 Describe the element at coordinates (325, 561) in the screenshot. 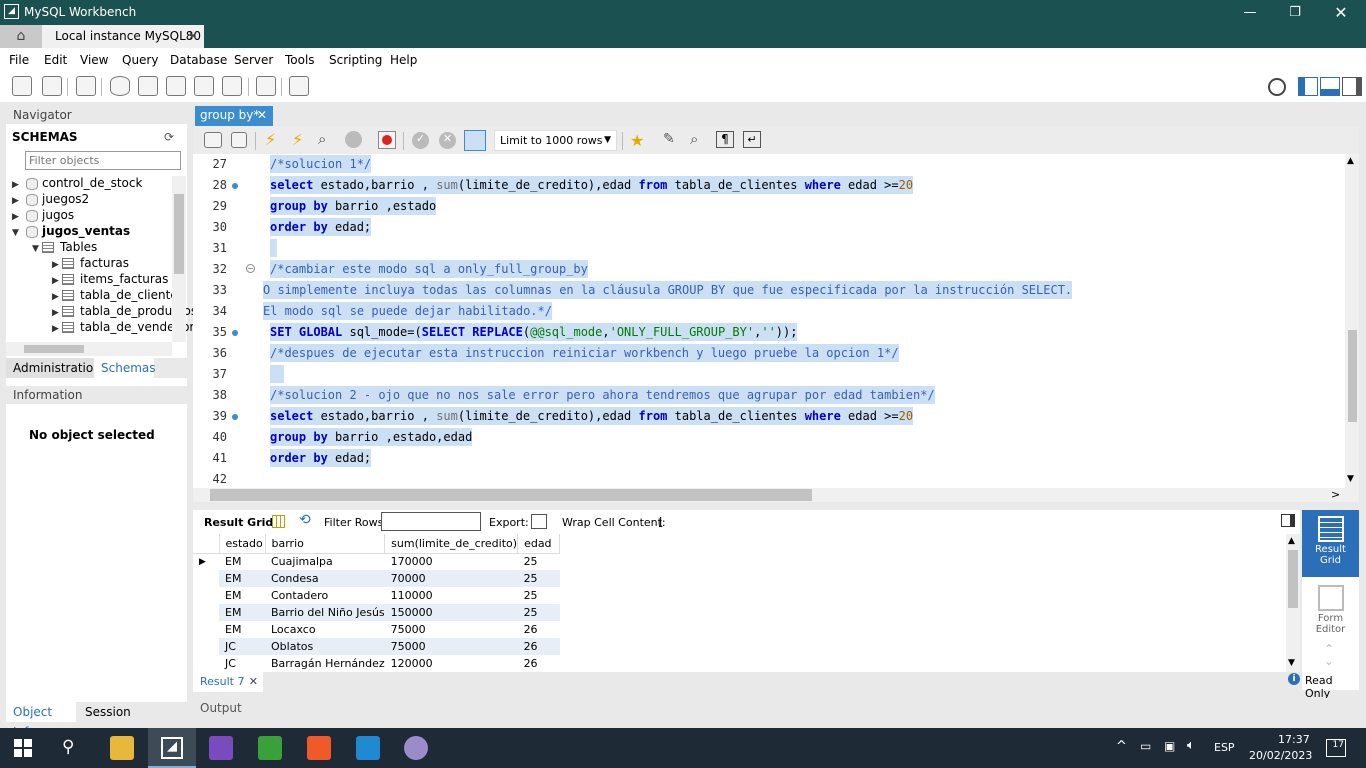

I see `table-cell: Cuajimalpa` at that location.